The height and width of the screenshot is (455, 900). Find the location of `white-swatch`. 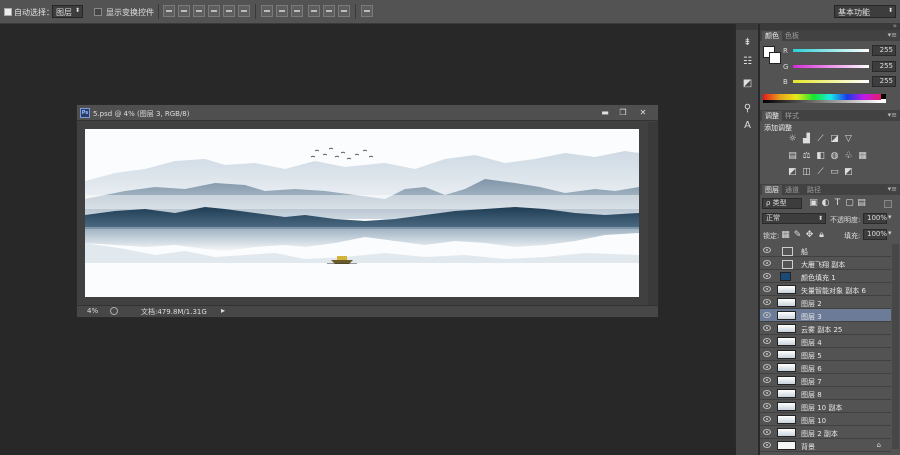

white-swatch is located at coordinates (883, 101).